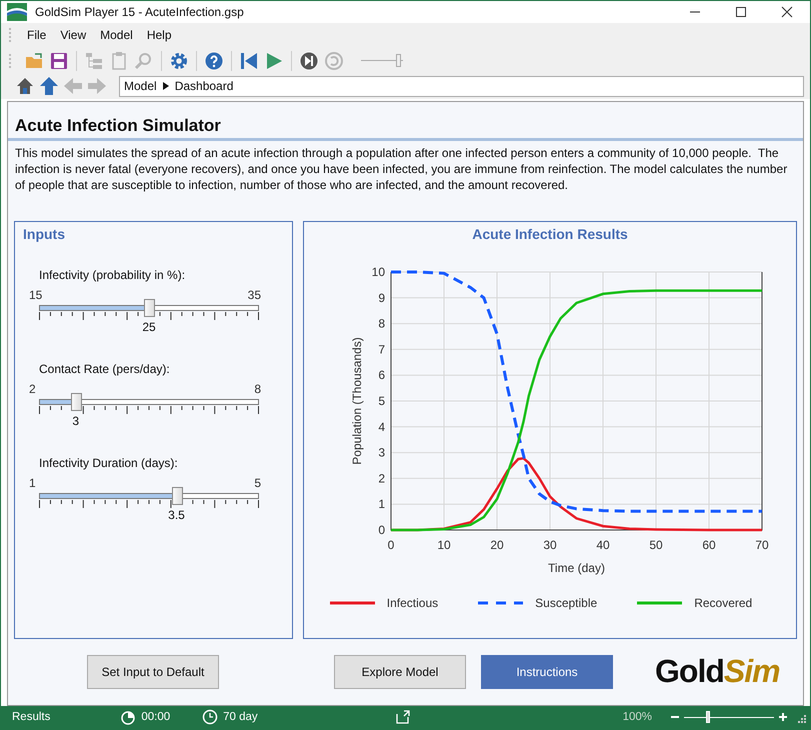  I want to click on elapsed-time: 00:00, so click(155, 717).